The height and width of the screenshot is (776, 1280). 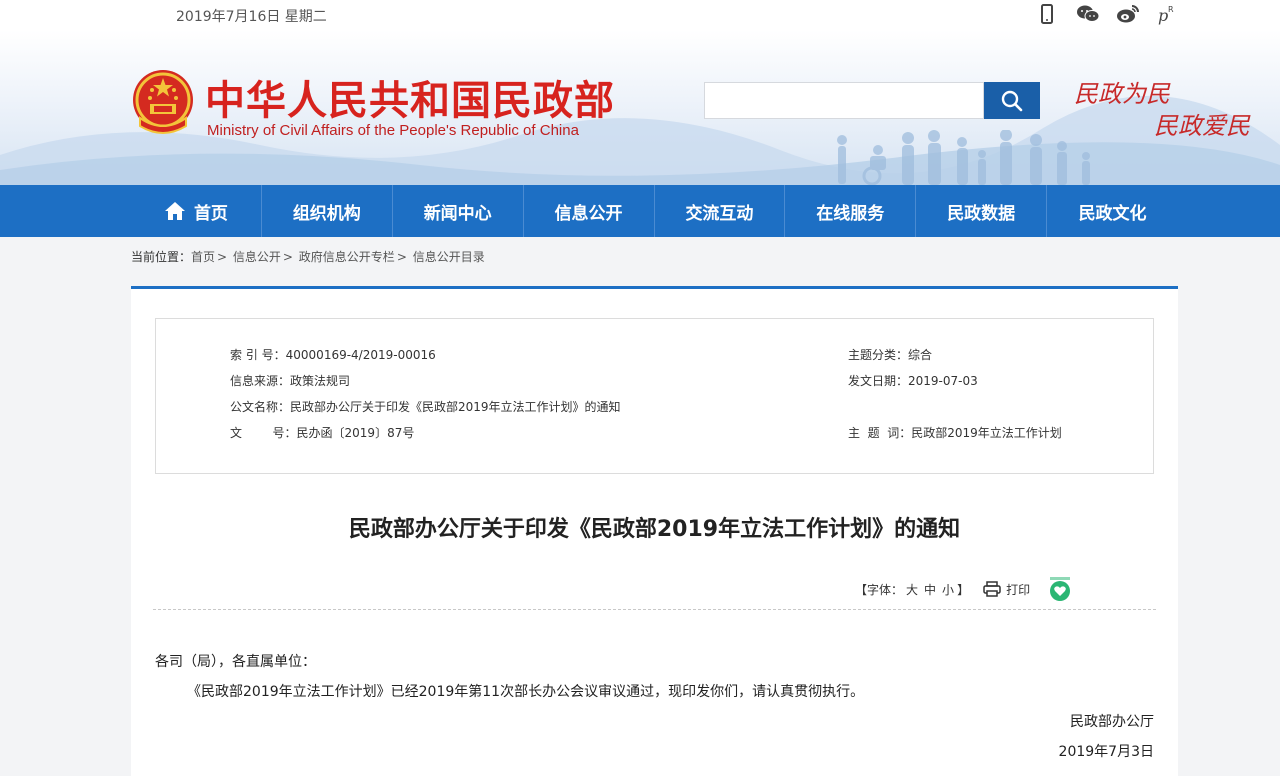 I want to click on breadcrumb-gov-info-column: 政府信息公开专栏, so click(x=347, y=257).